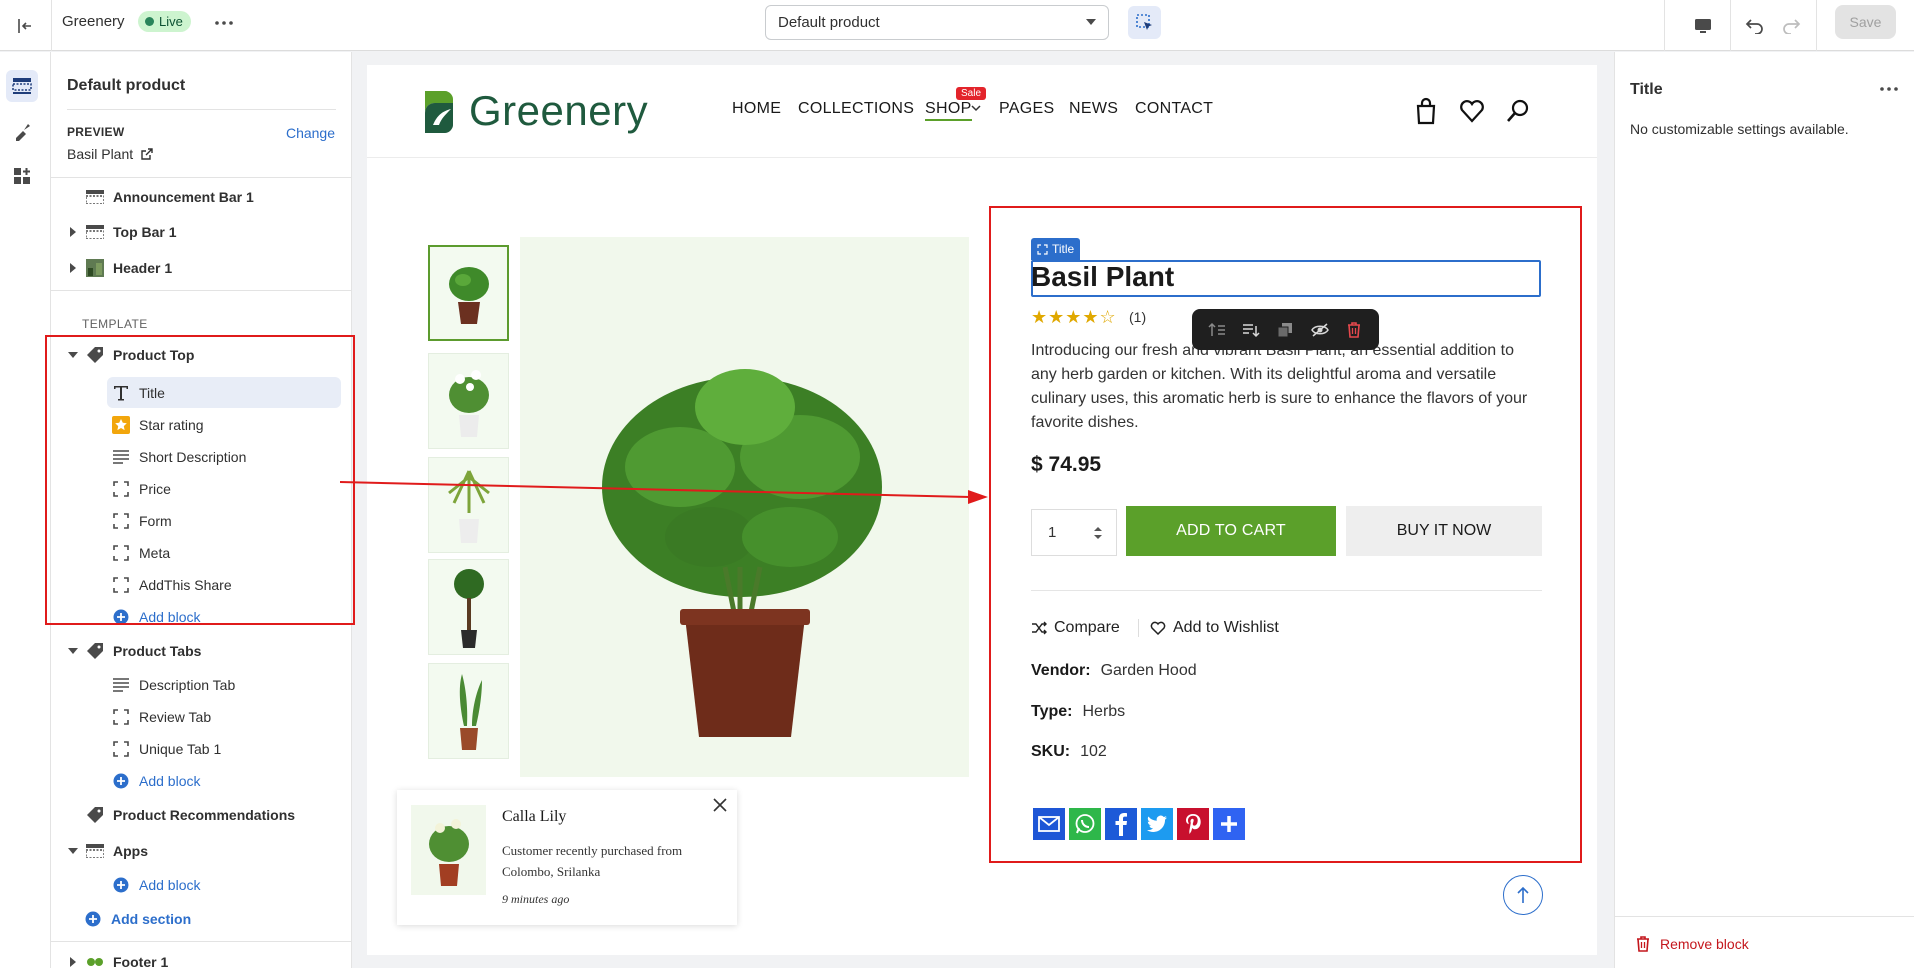 The height and width of the screenshot is (968, 1914). What do you see at coordinates (204, 815) in the screenshot?
I see `section-label: Product Recommendations` at bounding box center [204, 815].